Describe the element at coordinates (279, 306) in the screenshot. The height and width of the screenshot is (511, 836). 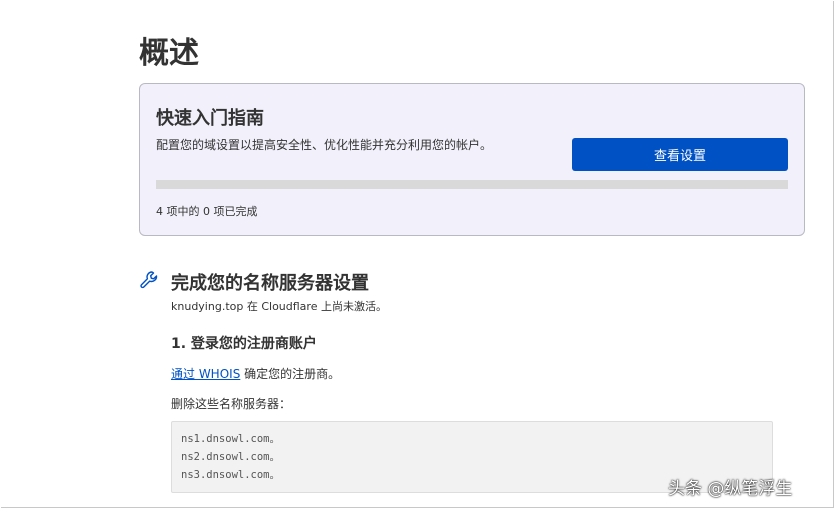
I see `domain-status: knudying.top 在 Cloudflare 上尚未激活。` at that location.